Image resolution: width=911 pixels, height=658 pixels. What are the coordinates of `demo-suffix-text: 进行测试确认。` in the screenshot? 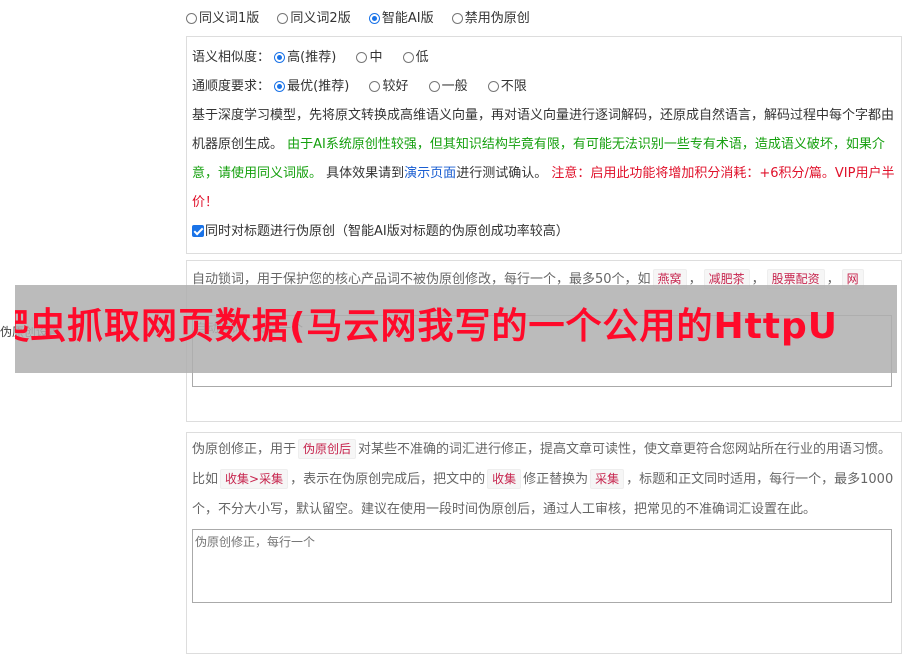 It's located at (502, 173).